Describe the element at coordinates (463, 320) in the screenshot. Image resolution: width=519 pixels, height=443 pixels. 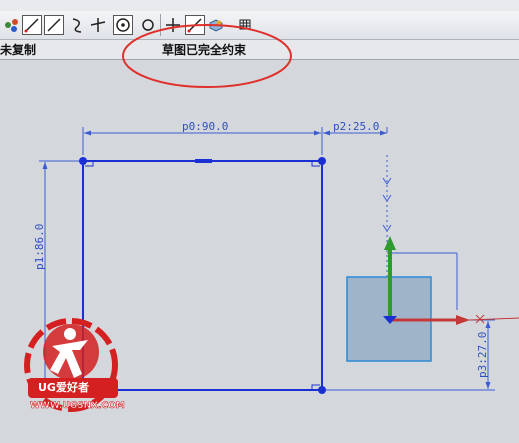
I see `x-axis-arrow-icon` at that location.